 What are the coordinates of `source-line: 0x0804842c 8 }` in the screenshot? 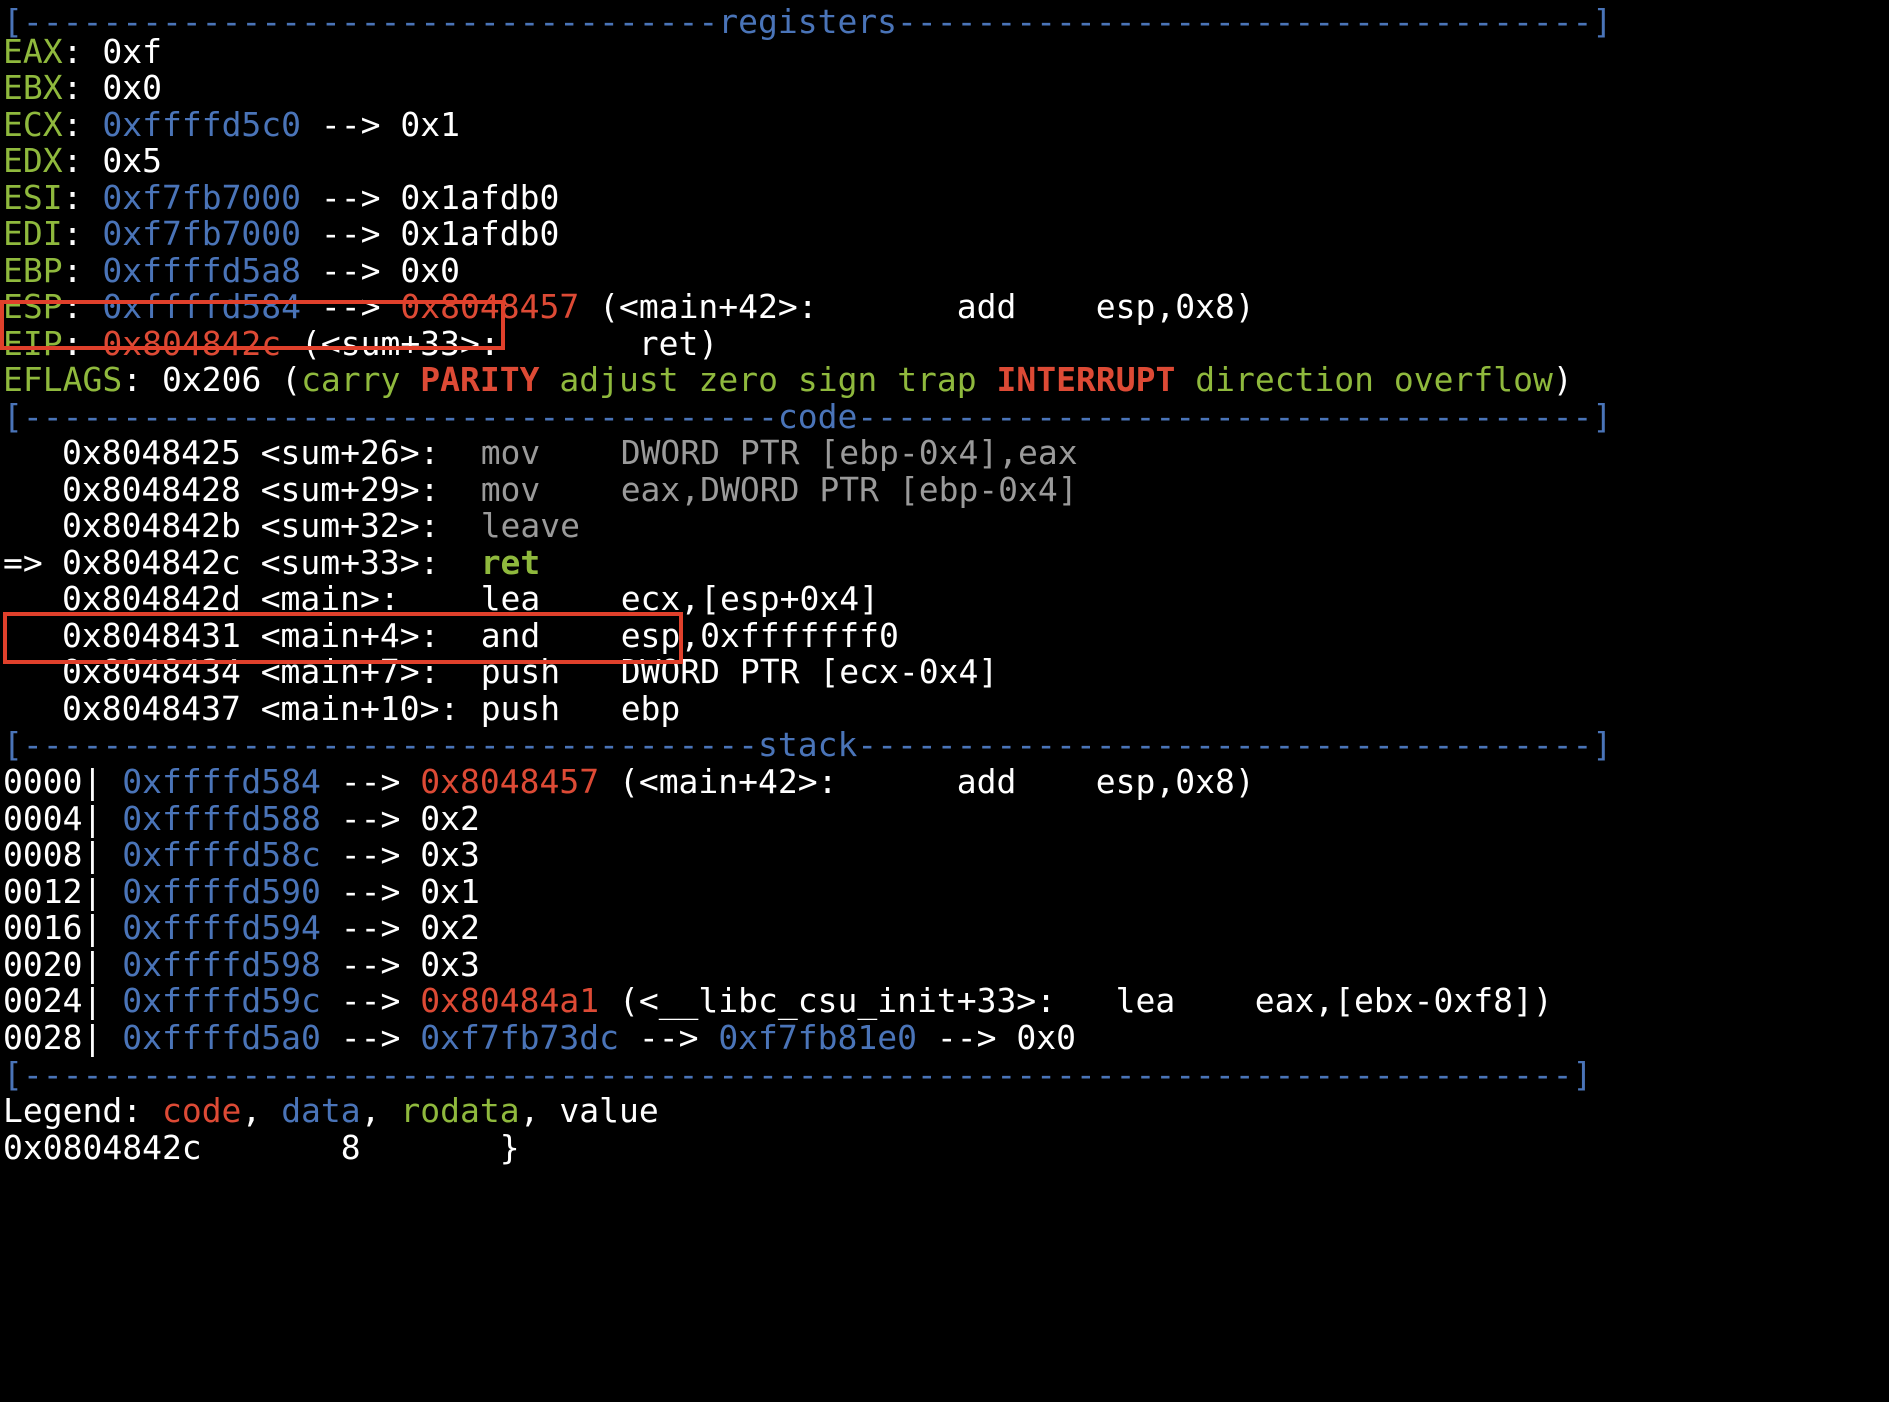 It's located at (261, 1148).